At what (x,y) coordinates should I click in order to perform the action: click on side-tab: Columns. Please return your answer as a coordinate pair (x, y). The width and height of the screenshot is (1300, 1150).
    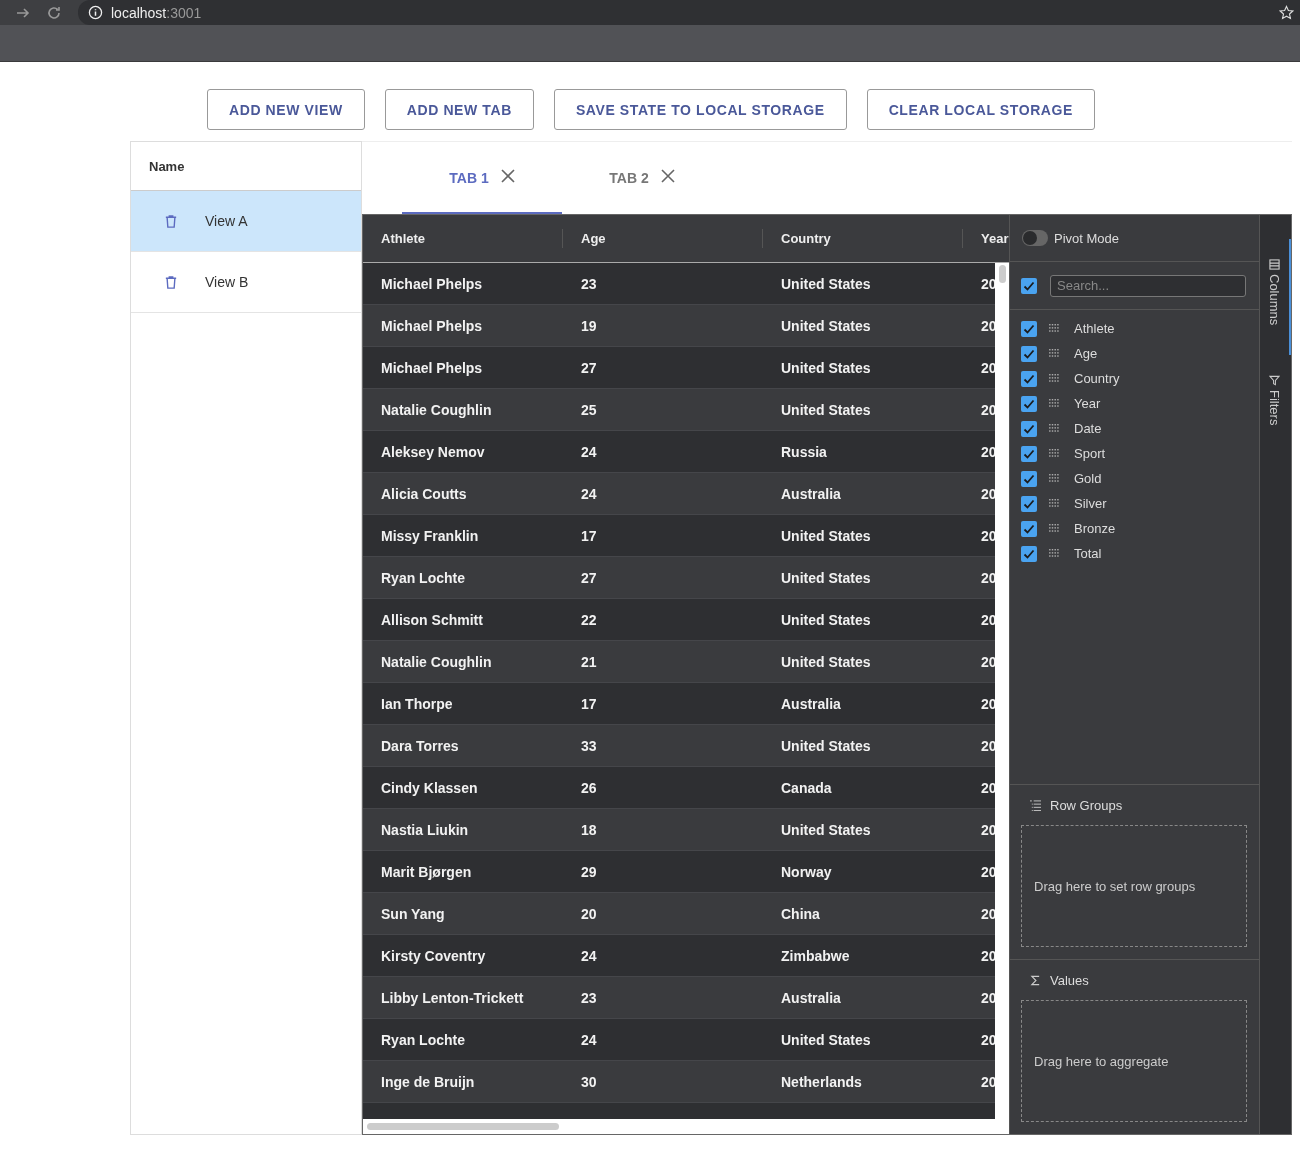
    Looking at the image, I should click on (1275, 297).